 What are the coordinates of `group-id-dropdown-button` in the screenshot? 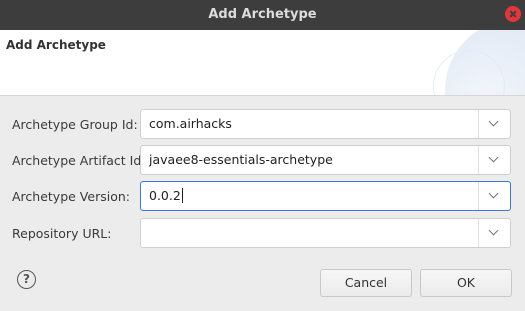 It's located at (494, 124).